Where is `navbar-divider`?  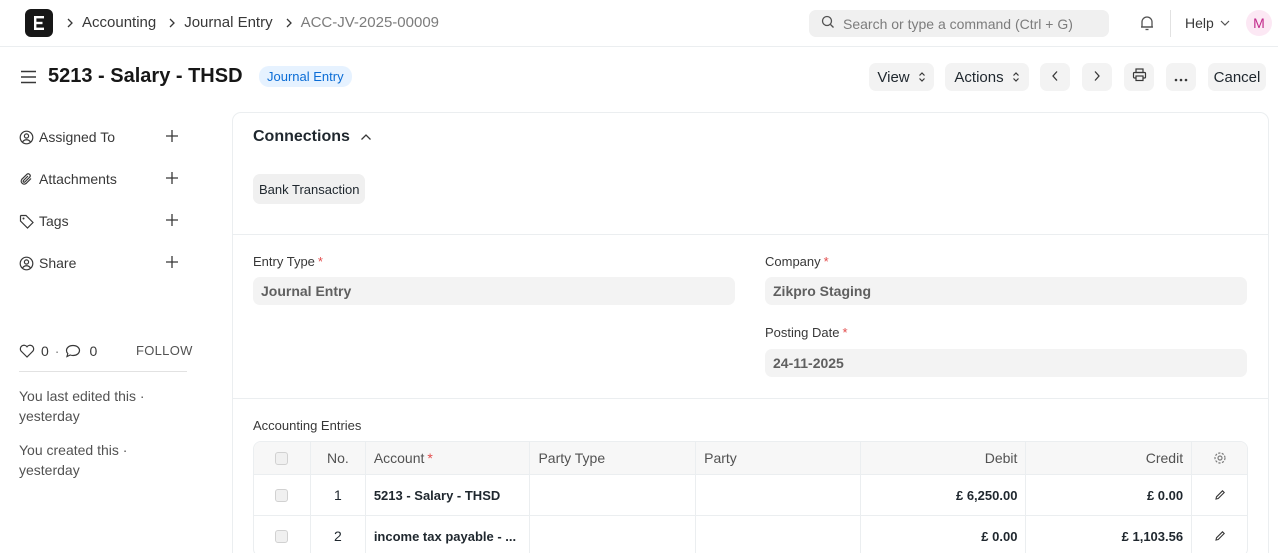
navbar-divider is located at coordinates (1170, 23).